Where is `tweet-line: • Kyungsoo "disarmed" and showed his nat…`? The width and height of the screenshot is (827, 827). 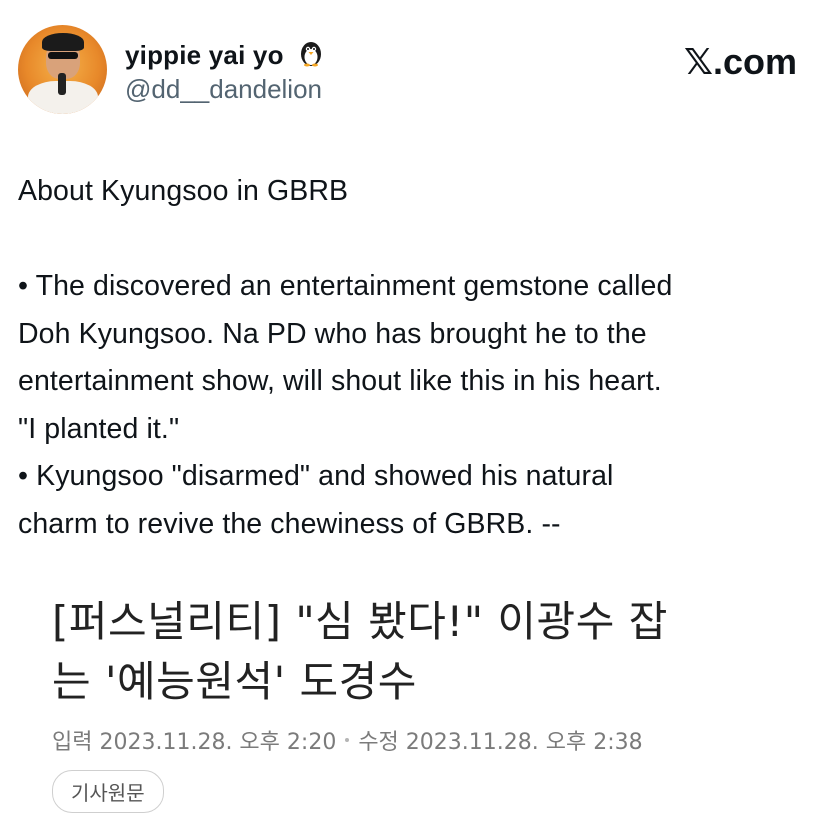 tweet-line: • Kyungsoo "disarmed" and showed his nat… is located at coordinates (316, 476).